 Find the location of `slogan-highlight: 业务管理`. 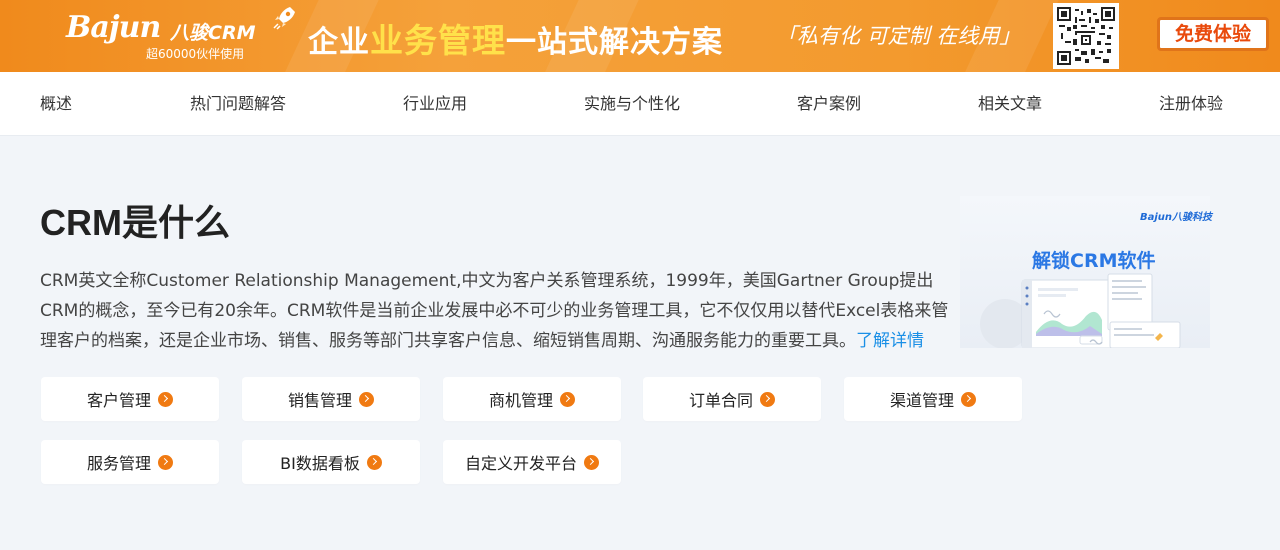

slogan-highlight: 业务管理 is located at coordinates (438, 40).